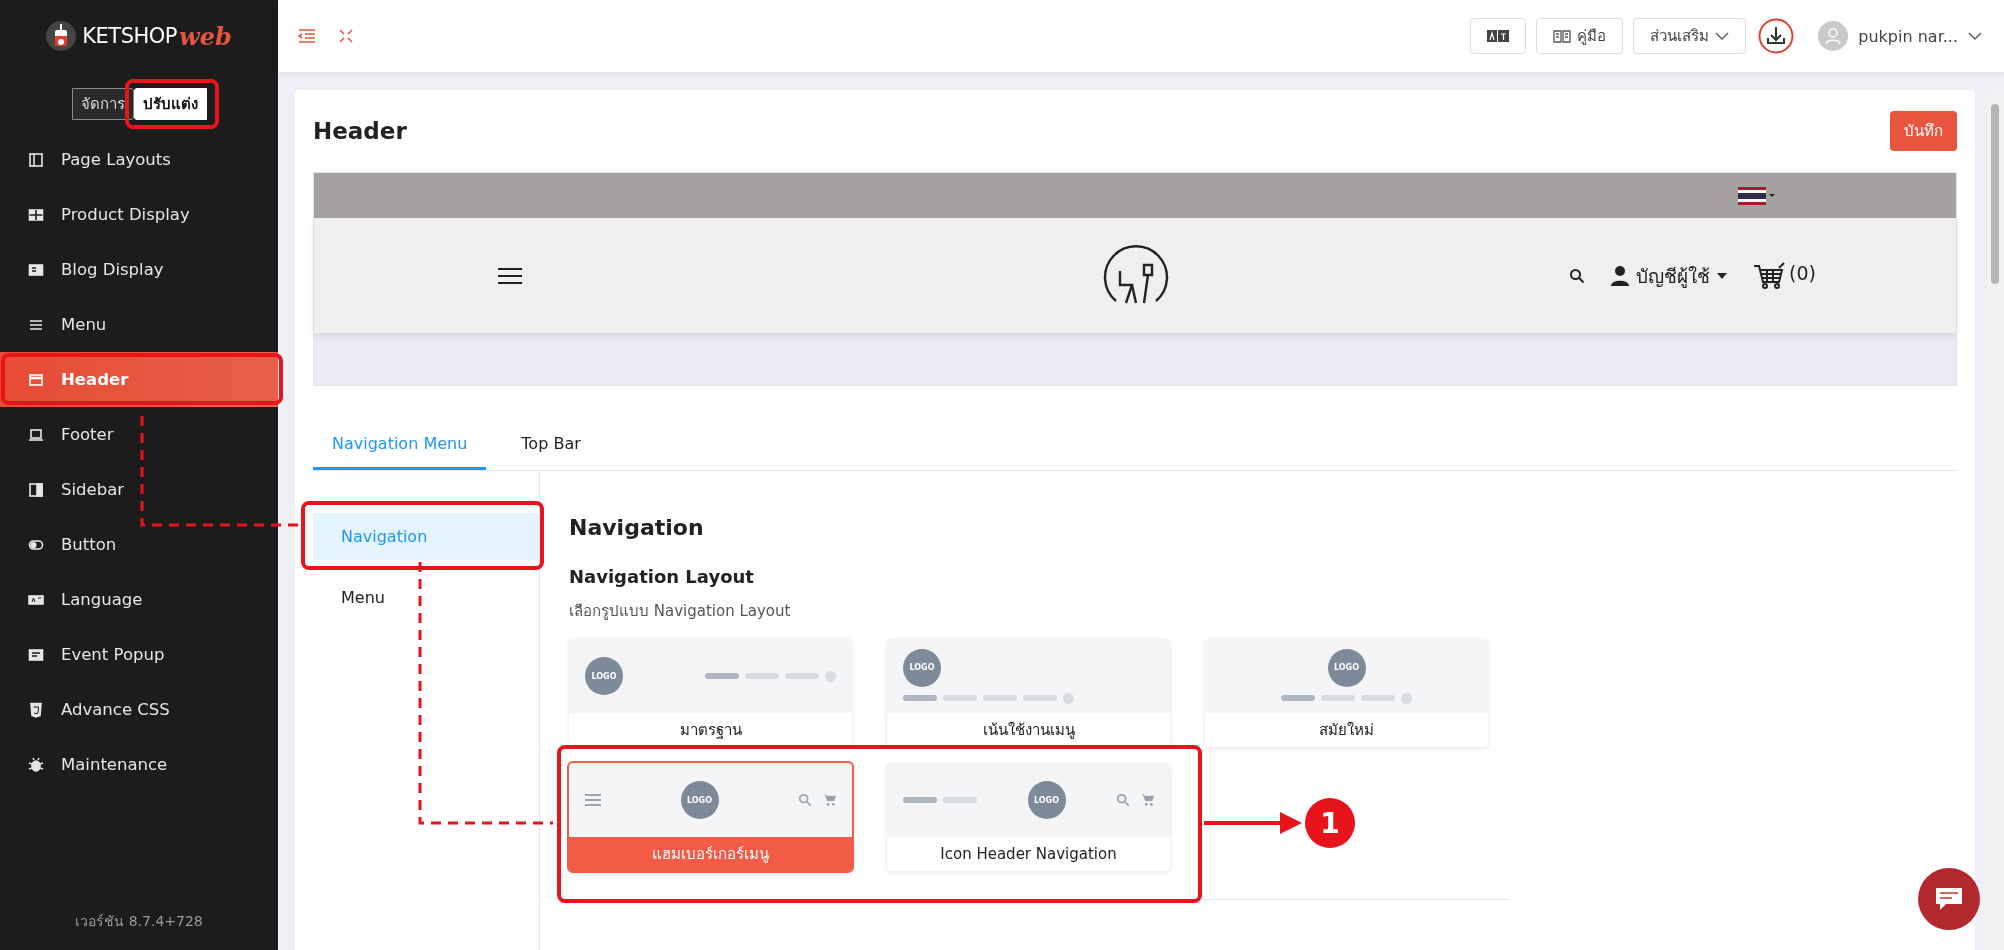  I want to click on translate-icon, so click(1498, 36).